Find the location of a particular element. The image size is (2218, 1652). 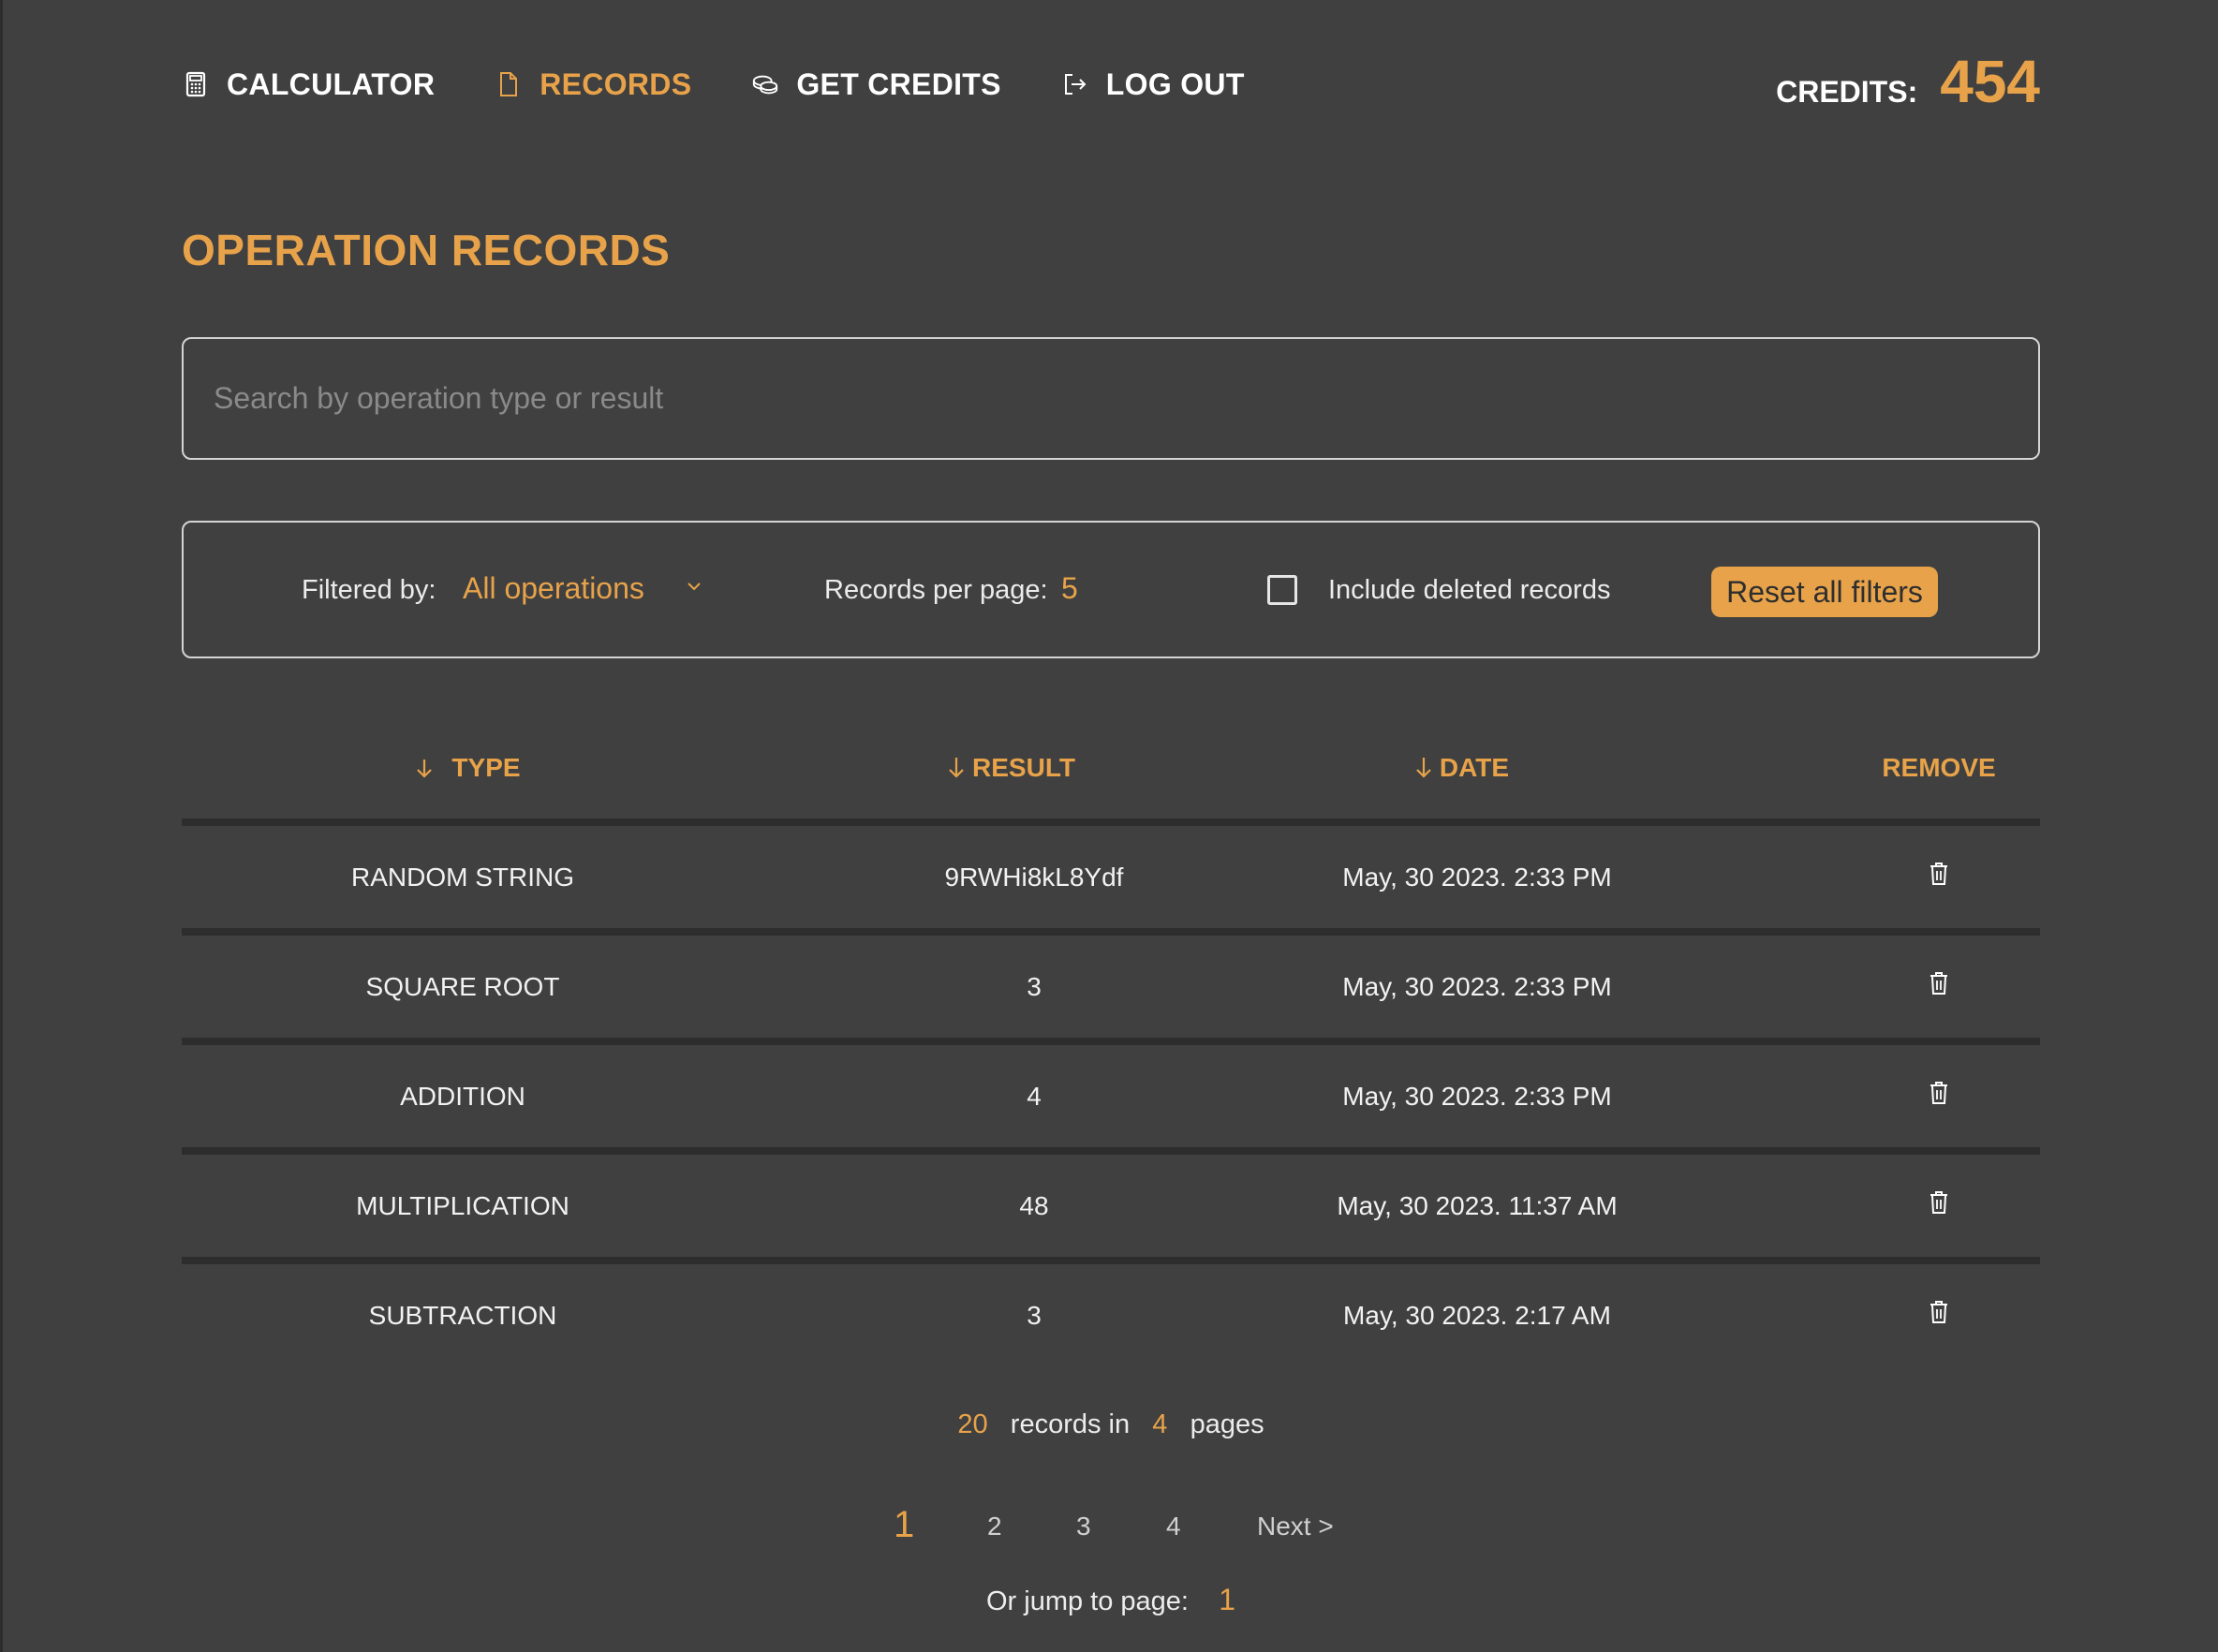

nav-records: RECORDS is located at coordinates (593, 84).